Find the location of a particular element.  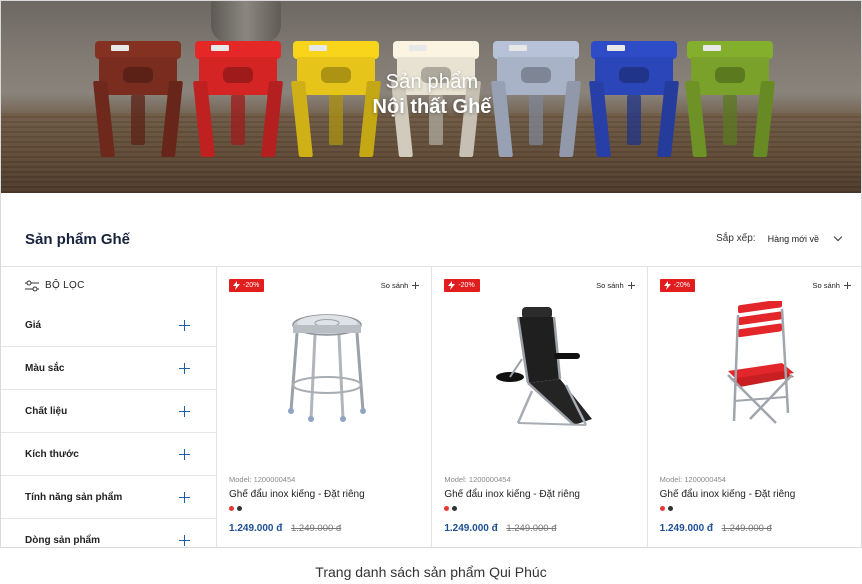

filter-header: BỘ LỌC is located at coordinates (108, 285).